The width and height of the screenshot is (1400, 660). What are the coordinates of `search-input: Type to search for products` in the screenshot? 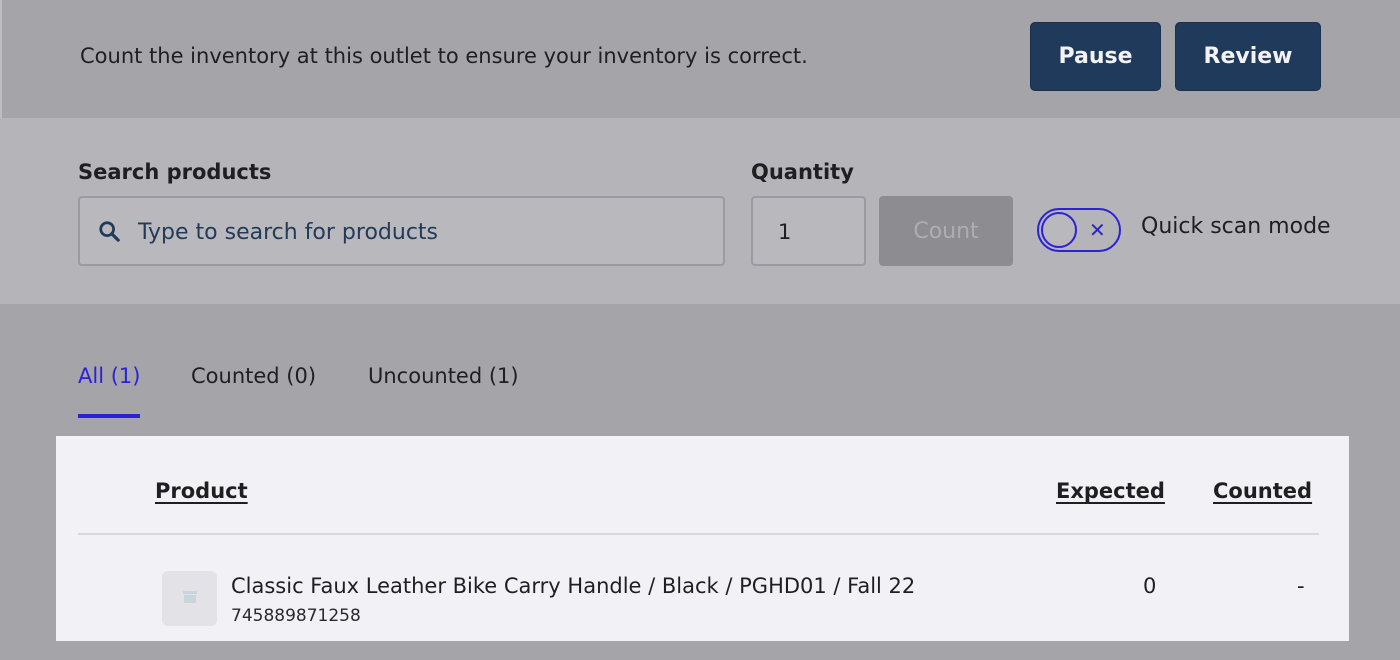 It's located at (401, 231).